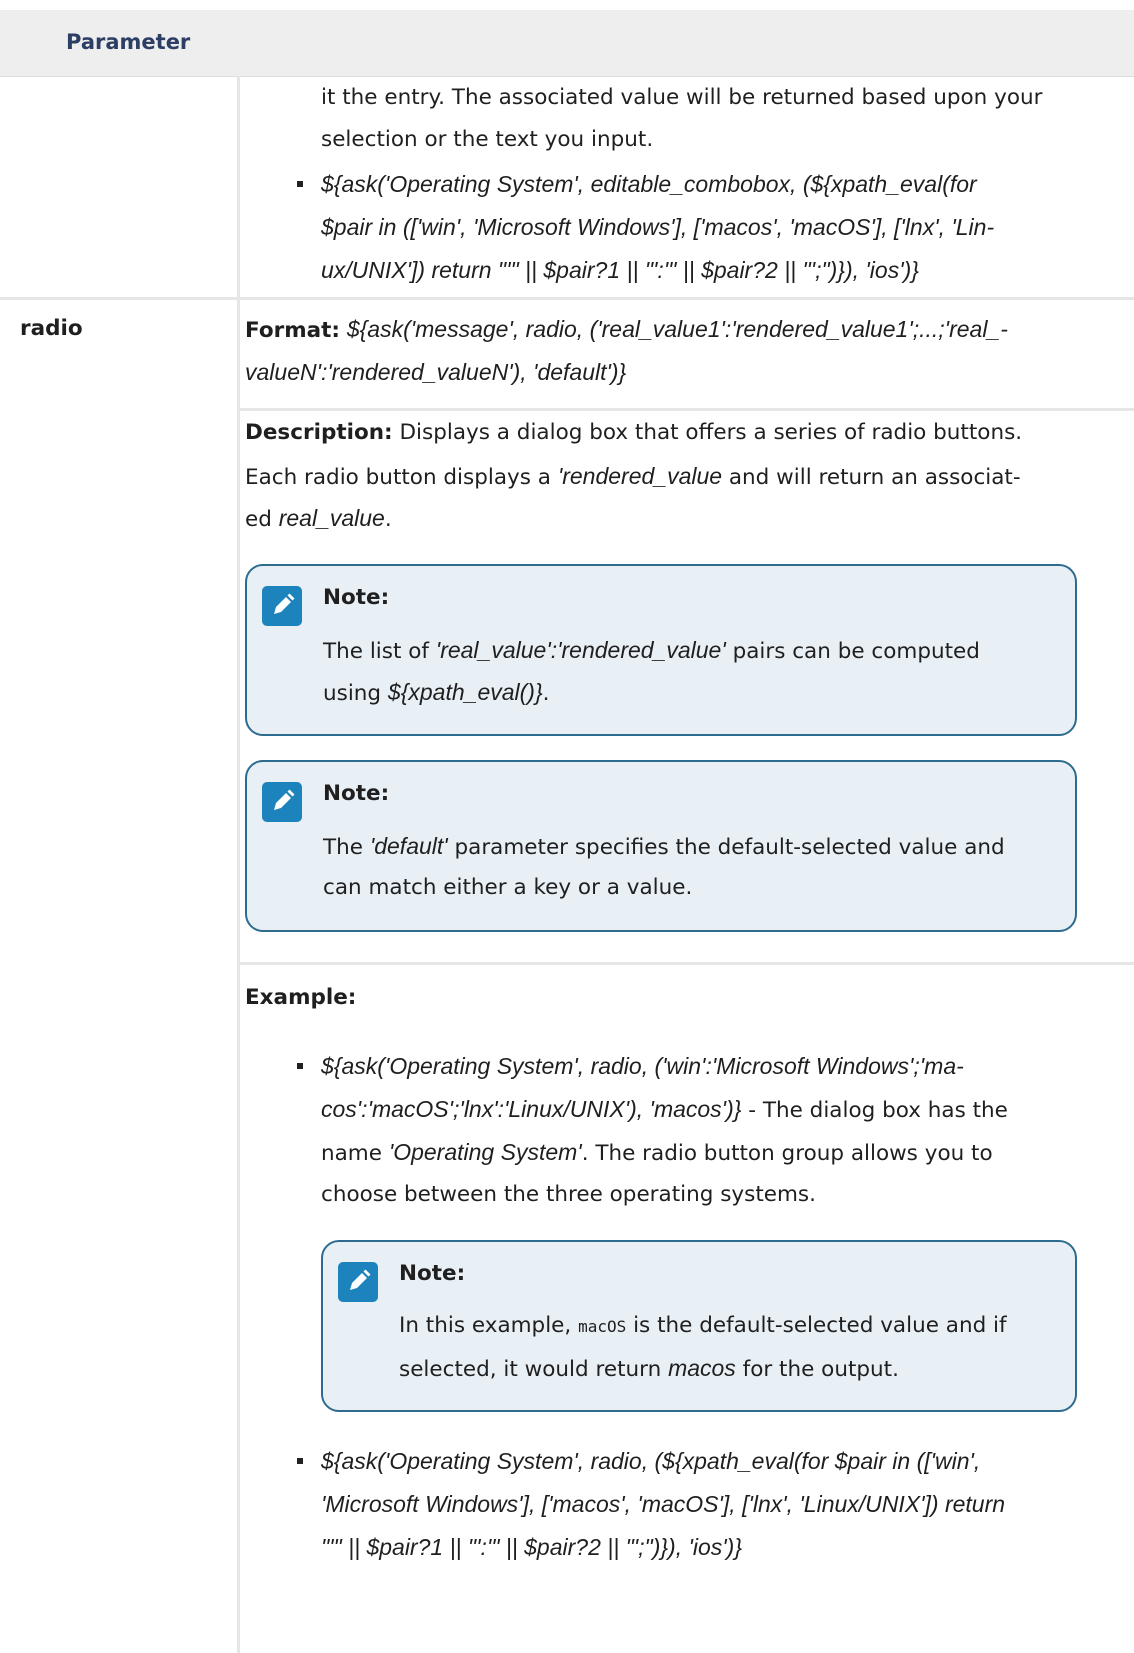  I want to click on note-text: The list of, so click(379, 651).